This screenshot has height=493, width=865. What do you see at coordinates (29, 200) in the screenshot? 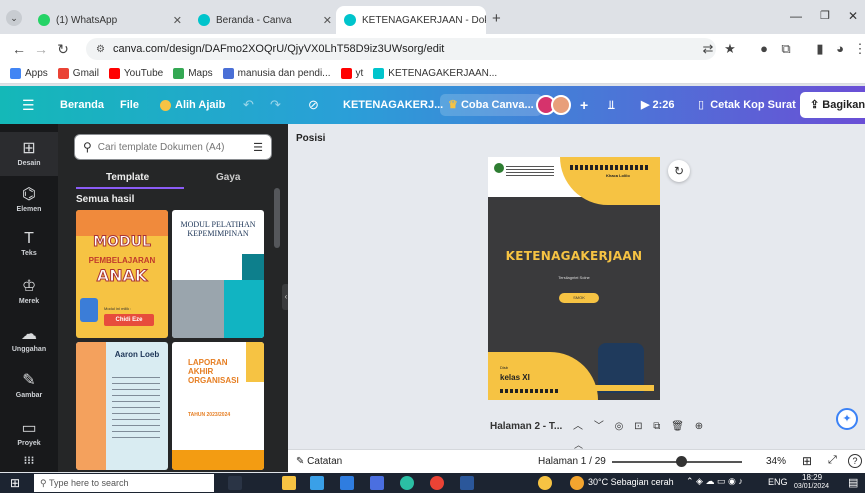
I see `rail-item-elemen: ⌬ Elemen` at bounding box center [29, 200].